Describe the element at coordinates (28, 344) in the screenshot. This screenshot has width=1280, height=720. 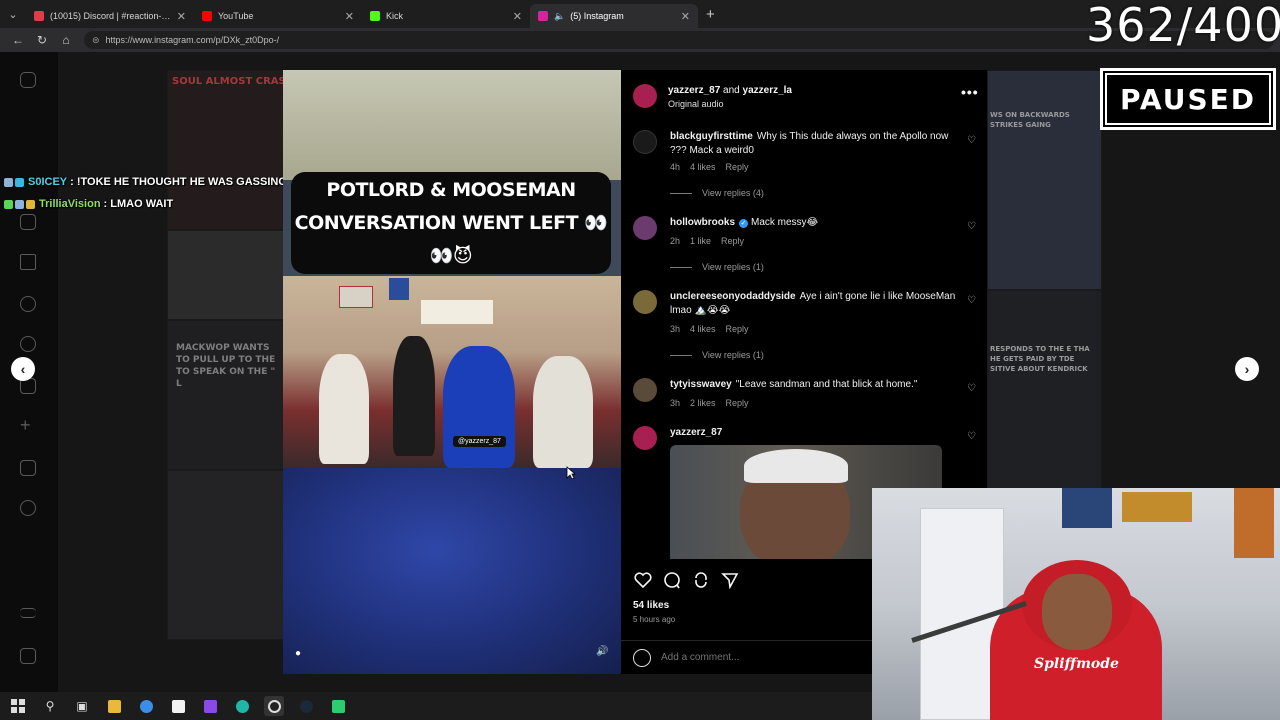
I see `explore-icon` at that location.